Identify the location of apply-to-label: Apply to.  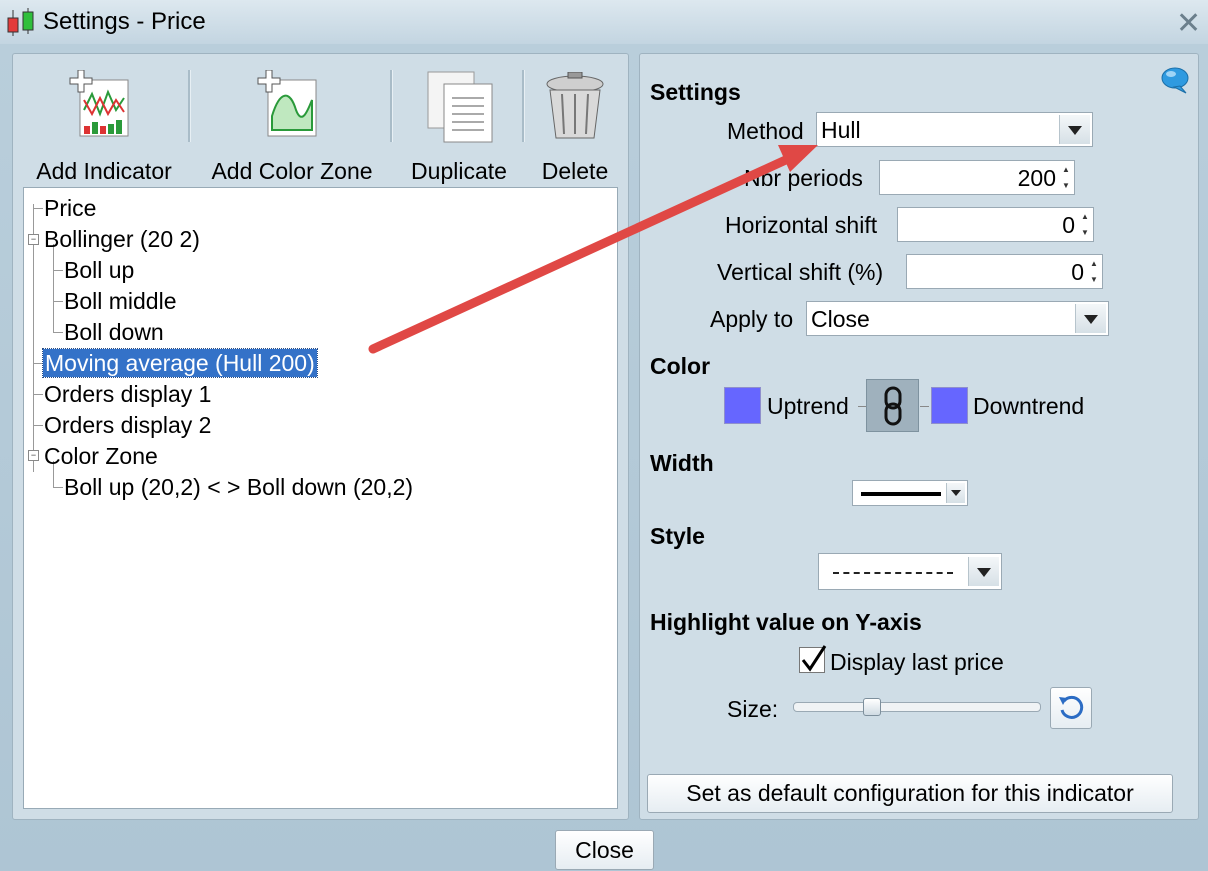
(752, 319).